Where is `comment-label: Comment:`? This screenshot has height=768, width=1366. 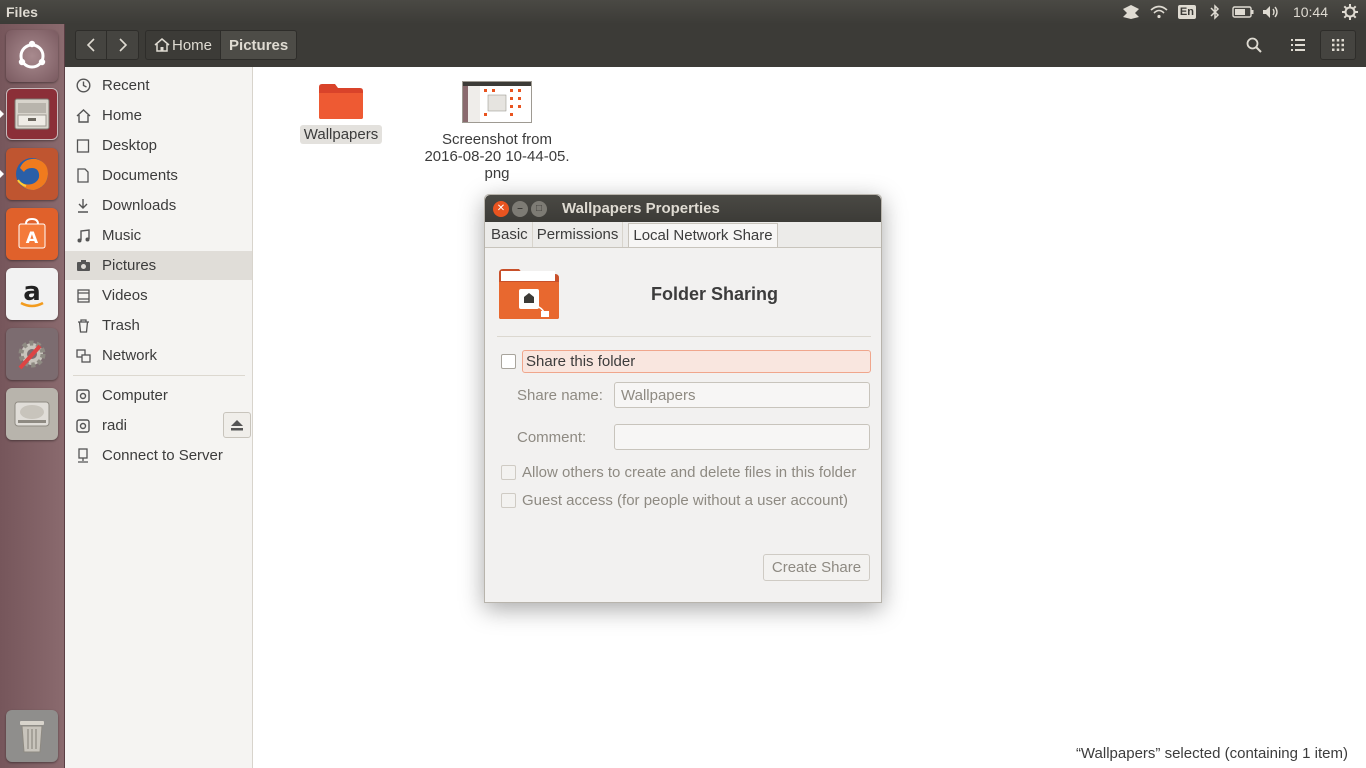 comment-label: Comment: is located at coordinates (552, 437).